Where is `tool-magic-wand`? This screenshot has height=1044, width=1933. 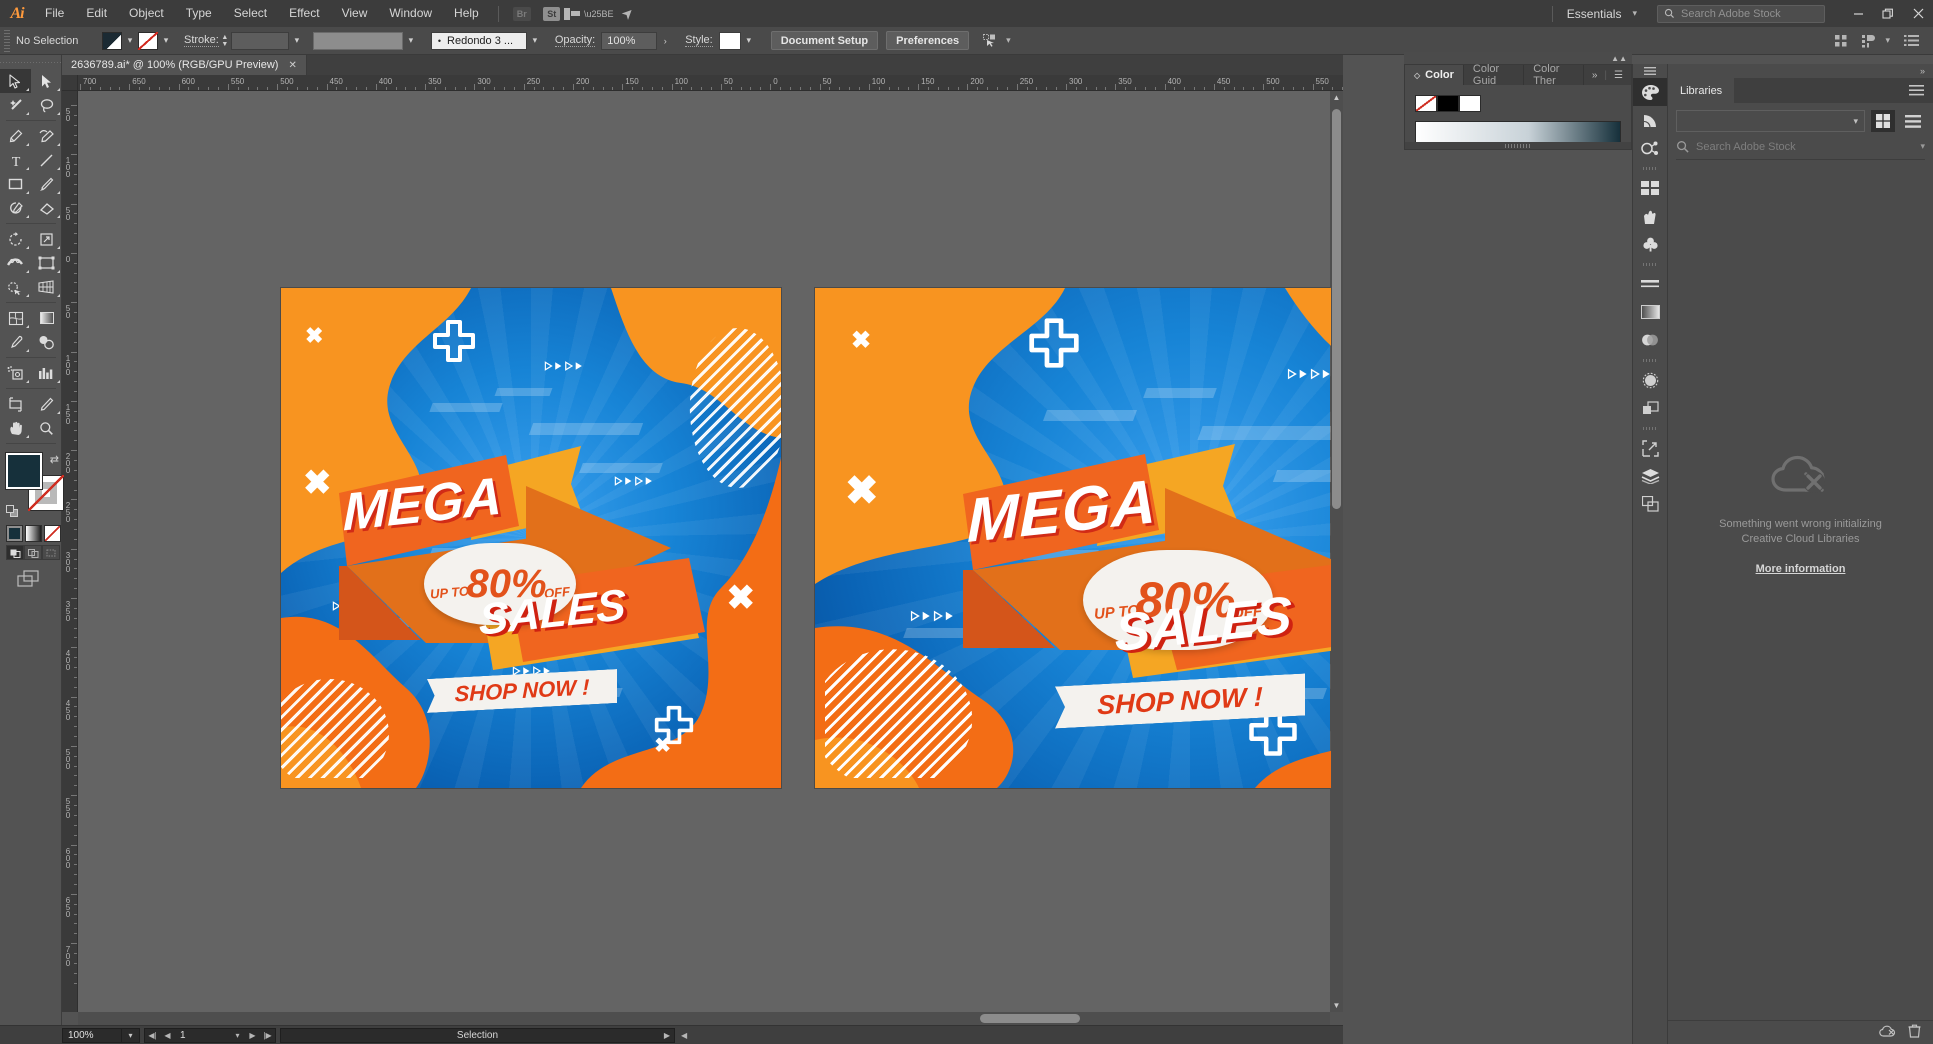
tool-magic-wand is located at coordinates (15, 105).